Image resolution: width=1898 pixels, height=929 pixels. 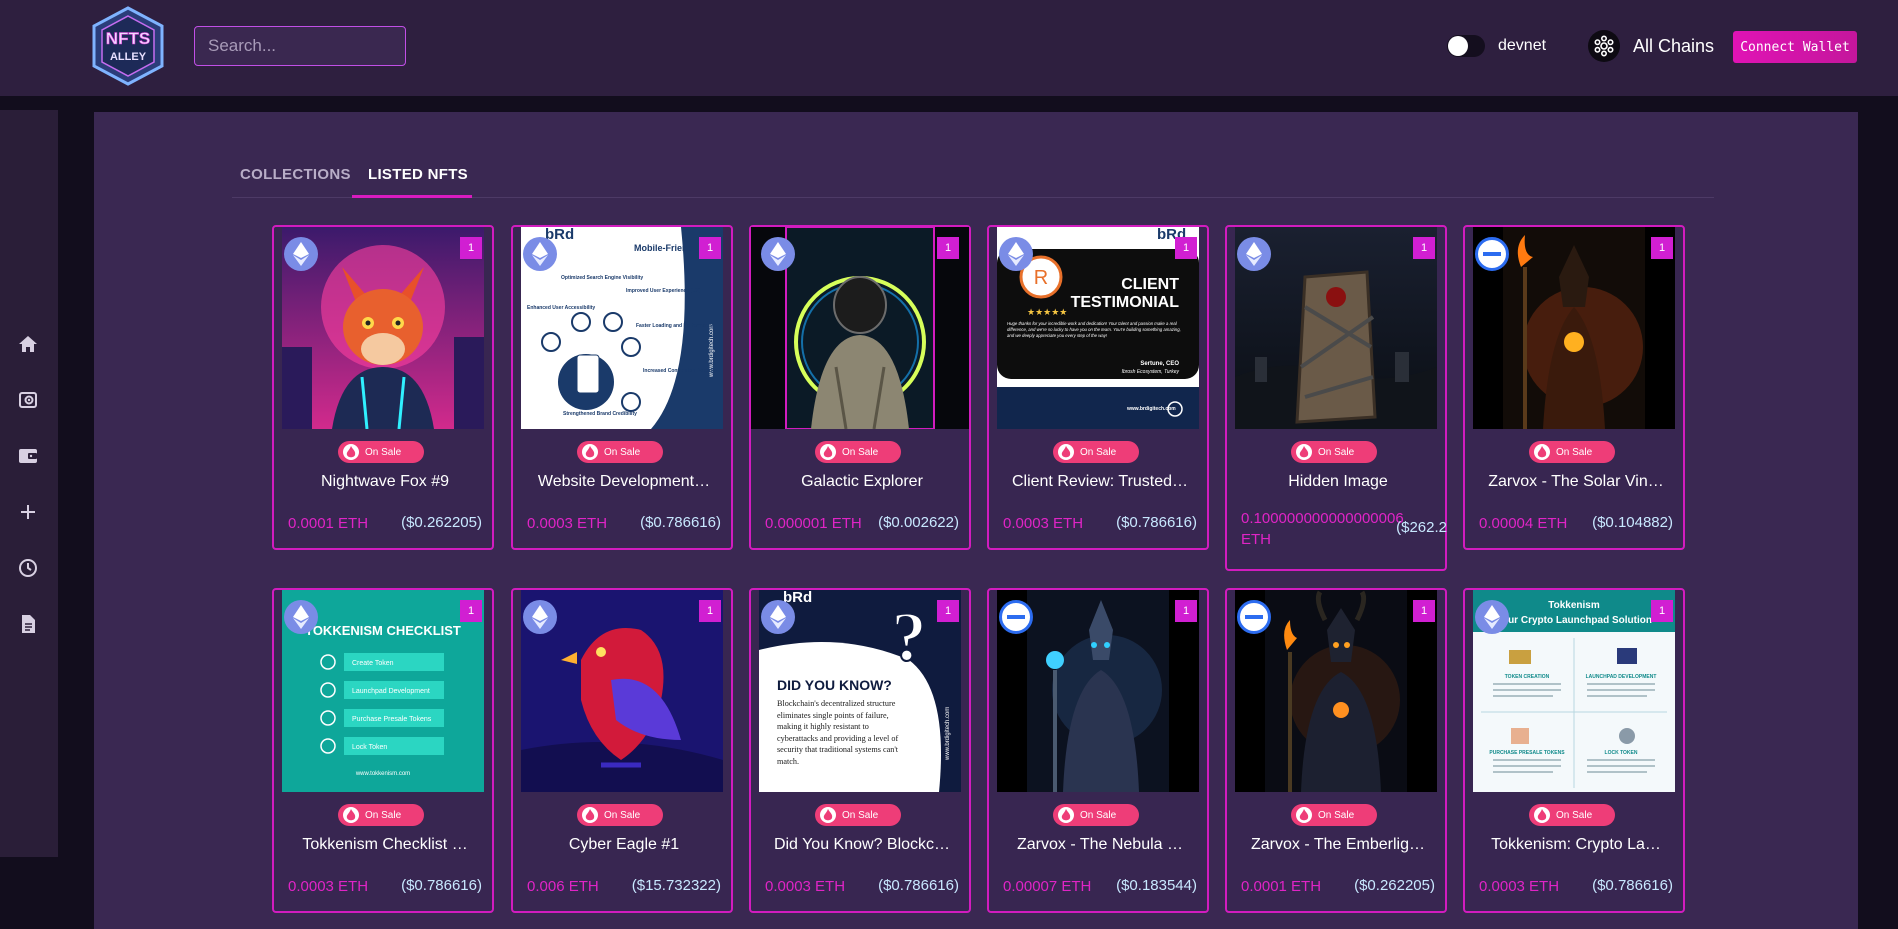 I want to click on search-input, so click(x=300, y=46).